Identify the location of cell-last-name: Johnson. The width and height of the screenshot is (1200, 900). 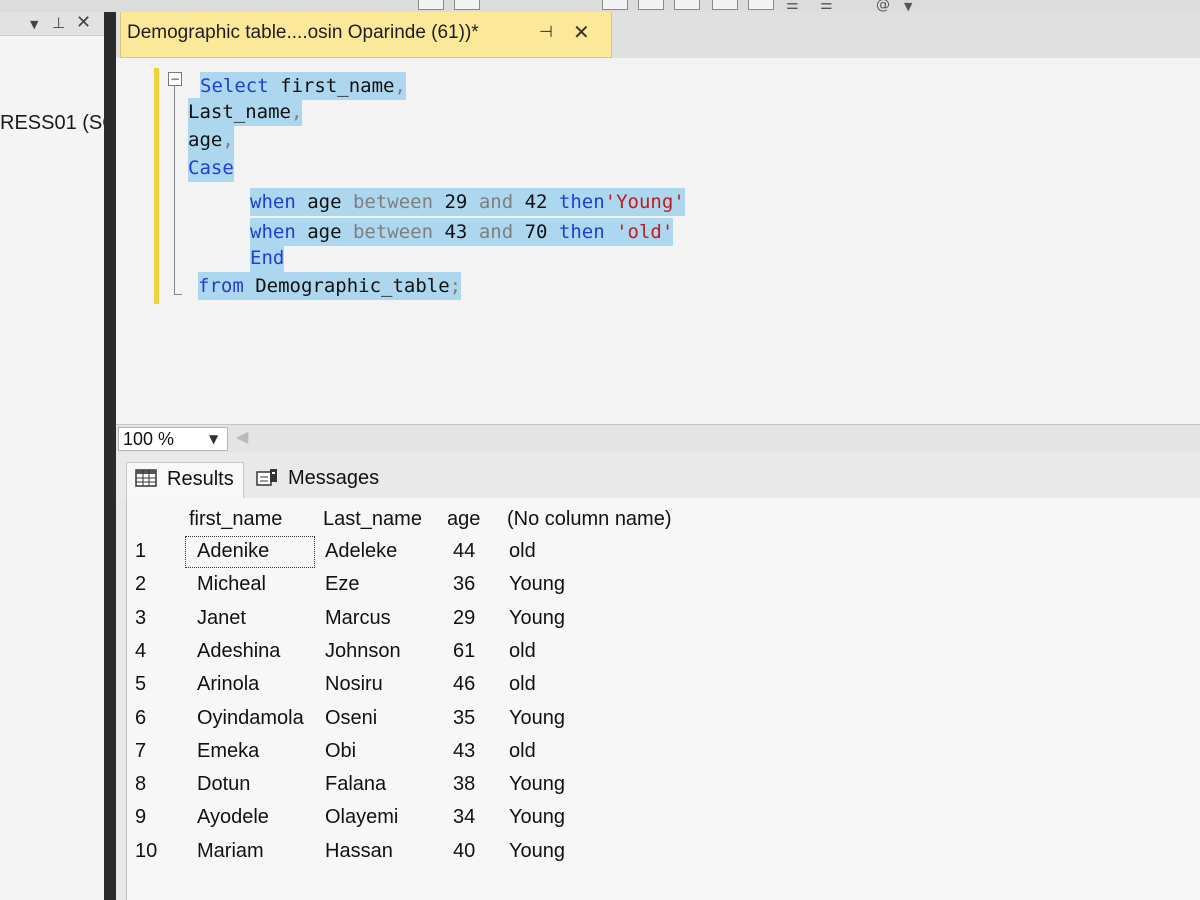
(363, 651).